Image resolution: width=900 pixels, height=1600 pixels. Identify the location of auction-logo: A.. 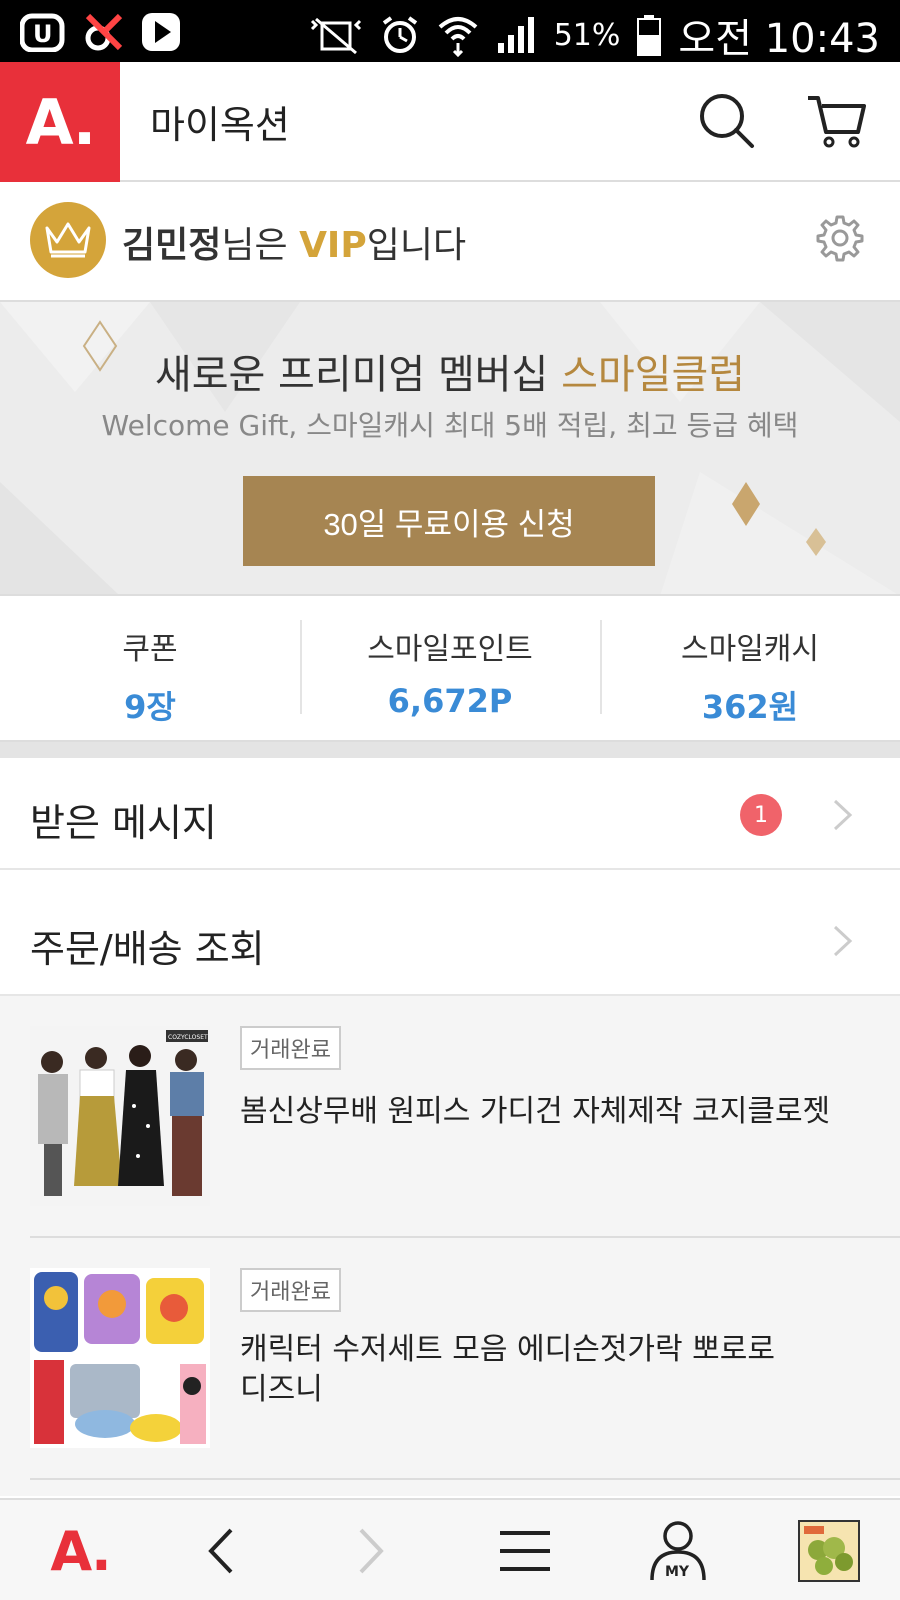
(60, 122).